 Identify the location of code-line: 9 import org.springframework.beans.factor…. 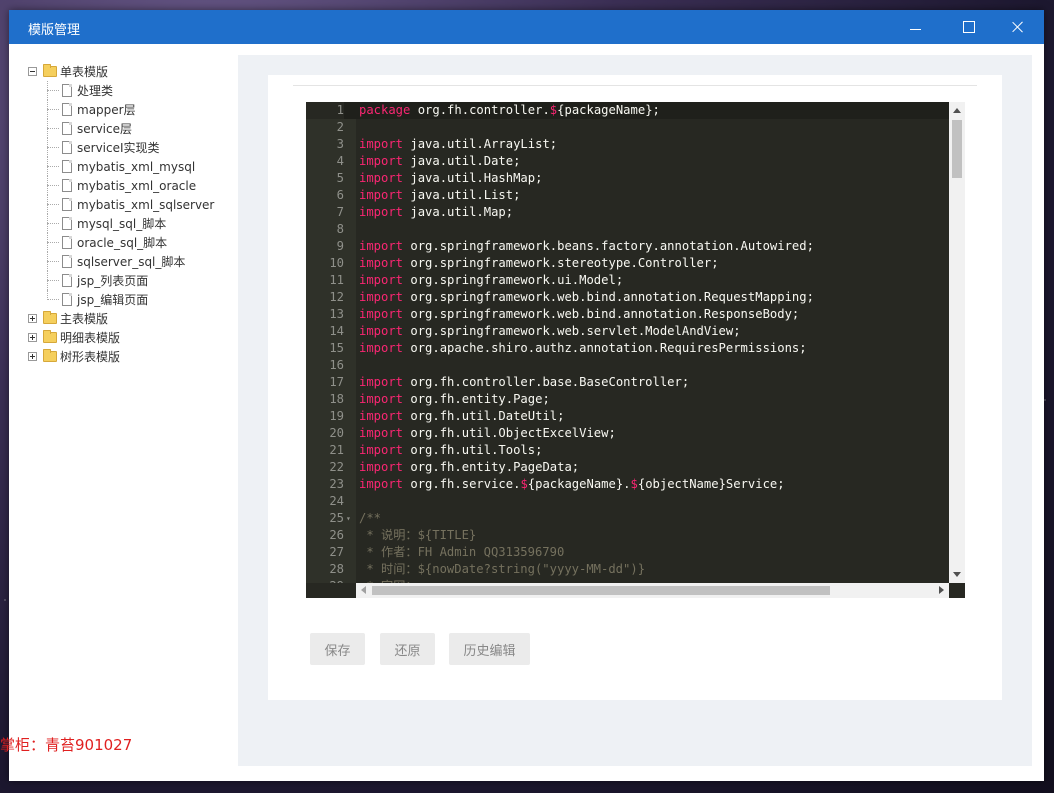
(627, 246).